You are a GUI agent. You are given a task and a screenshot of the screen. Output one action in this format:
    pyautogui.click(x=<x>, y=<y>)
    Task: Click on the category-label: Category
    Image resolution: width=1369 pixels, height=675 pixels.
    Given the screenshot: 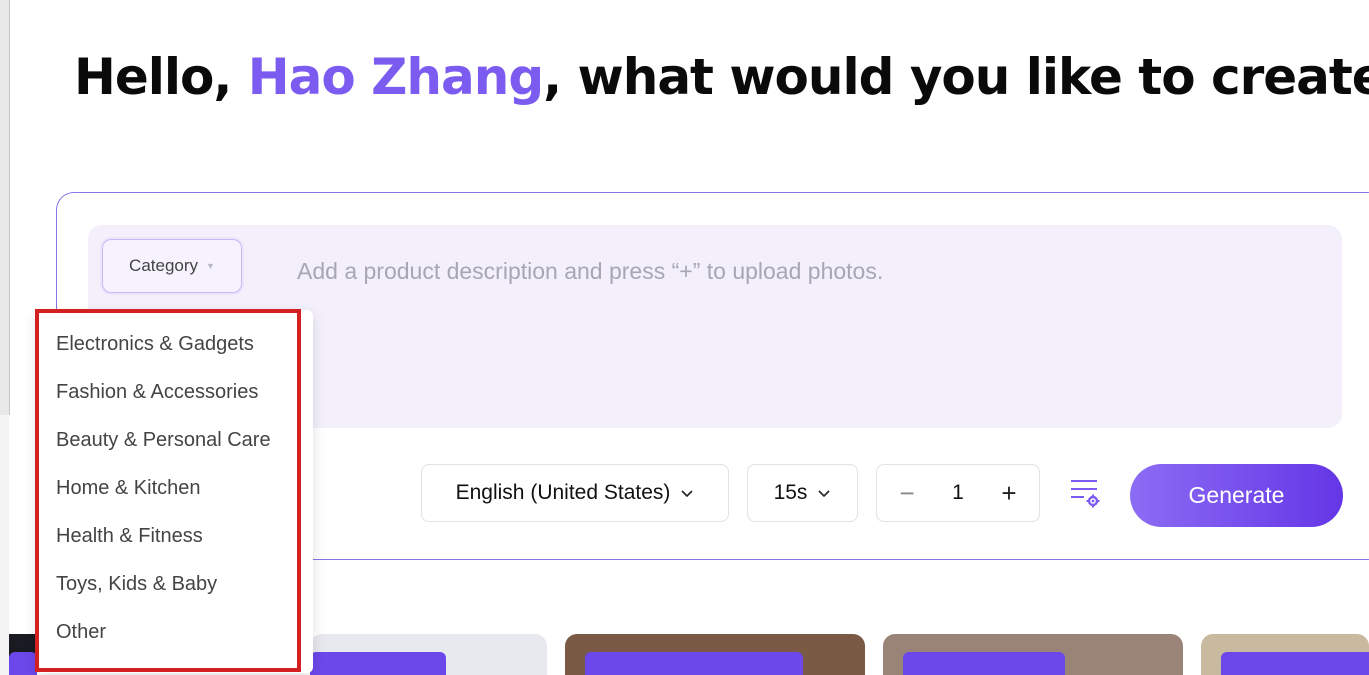 What is the action you would take?
    pyautogui.click(x=164, y=265)
    